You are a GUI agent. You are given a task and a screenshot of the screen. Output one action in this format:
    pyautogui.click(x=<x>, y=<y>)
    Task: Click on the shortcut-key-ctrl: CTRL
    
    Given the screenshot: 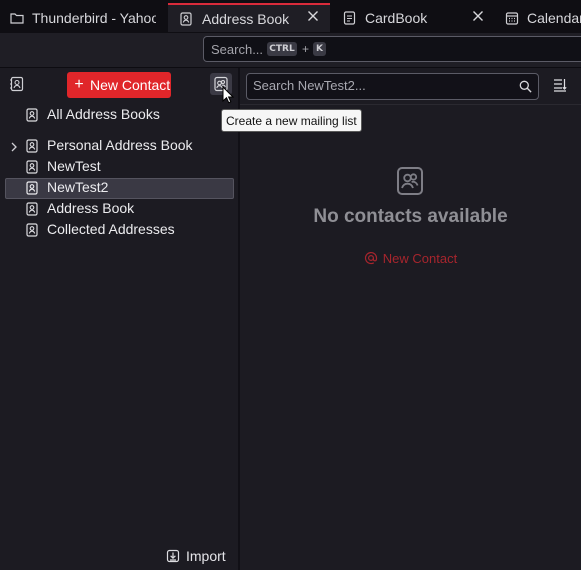 What is the action you would take?
    pyautogui.click(x=282, y=49)
    